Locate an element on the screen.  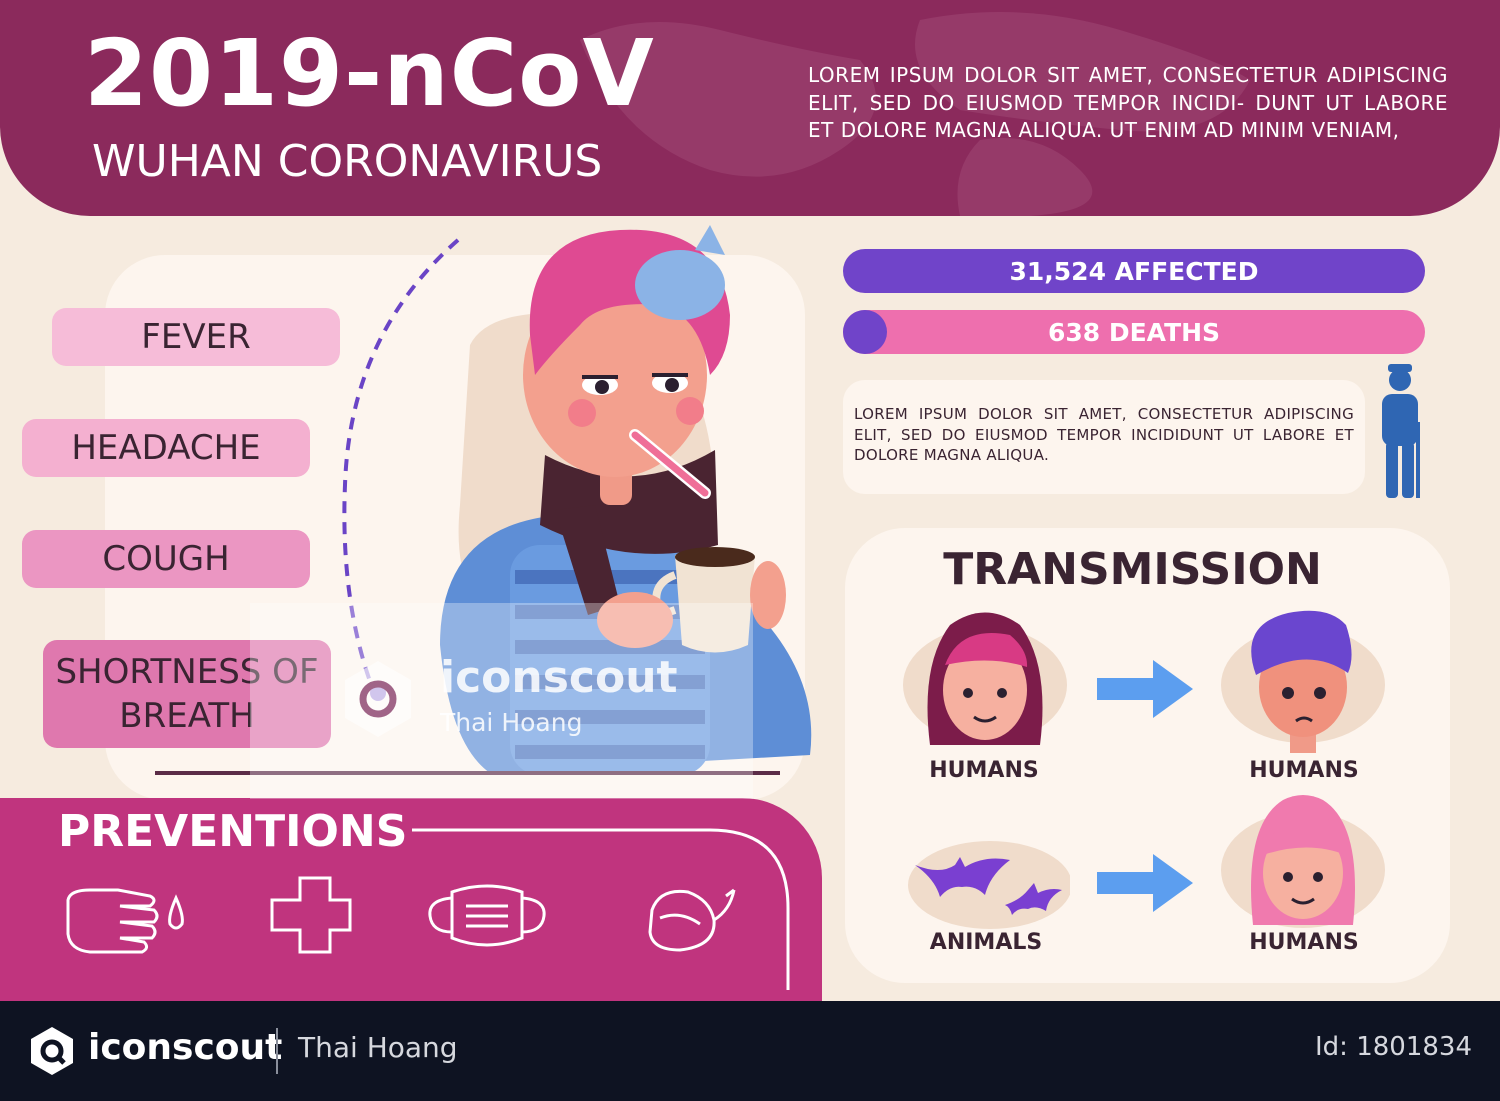
woman-face-illustration is located at coordinates (985, 678).